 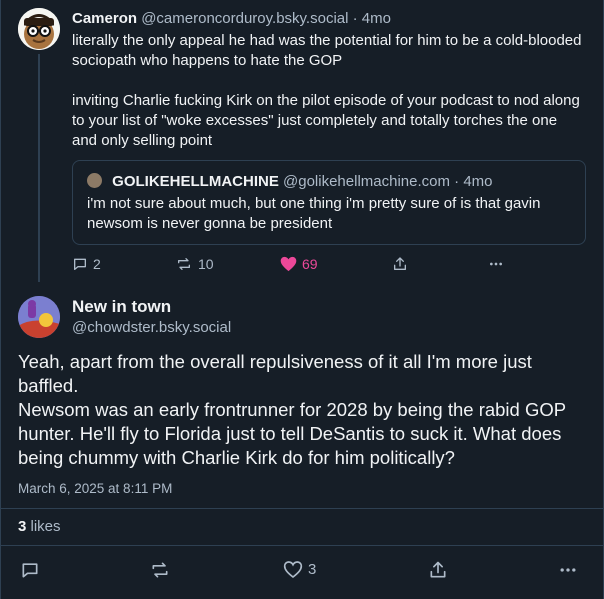 What do you see at coordinates (366, 181) in the screenshot?
I see `quote-author-handle: @golikehellmachine.com` at bounding box center [366, 181].